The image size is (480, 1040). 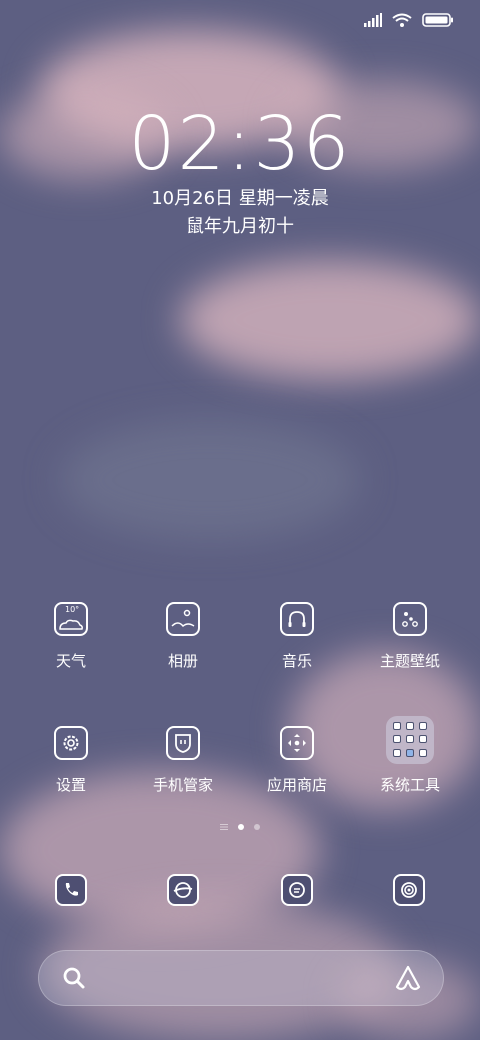 What do you see at coordinates (224, 827) in the screenshot?
I see `page-list-icon` at bounding box center [224, 827].